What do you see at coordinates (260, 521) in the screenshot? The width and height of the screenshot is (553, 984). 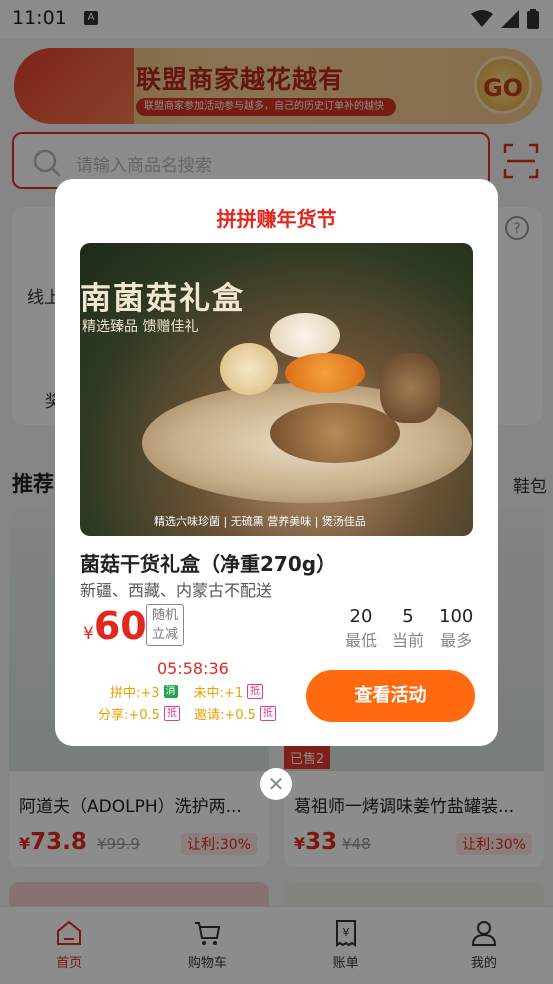 I see `image-footer: 精选六味珍菌 | 无硫熏 营养美味 | 煲汤佳品` at bounding box center [260, 521].